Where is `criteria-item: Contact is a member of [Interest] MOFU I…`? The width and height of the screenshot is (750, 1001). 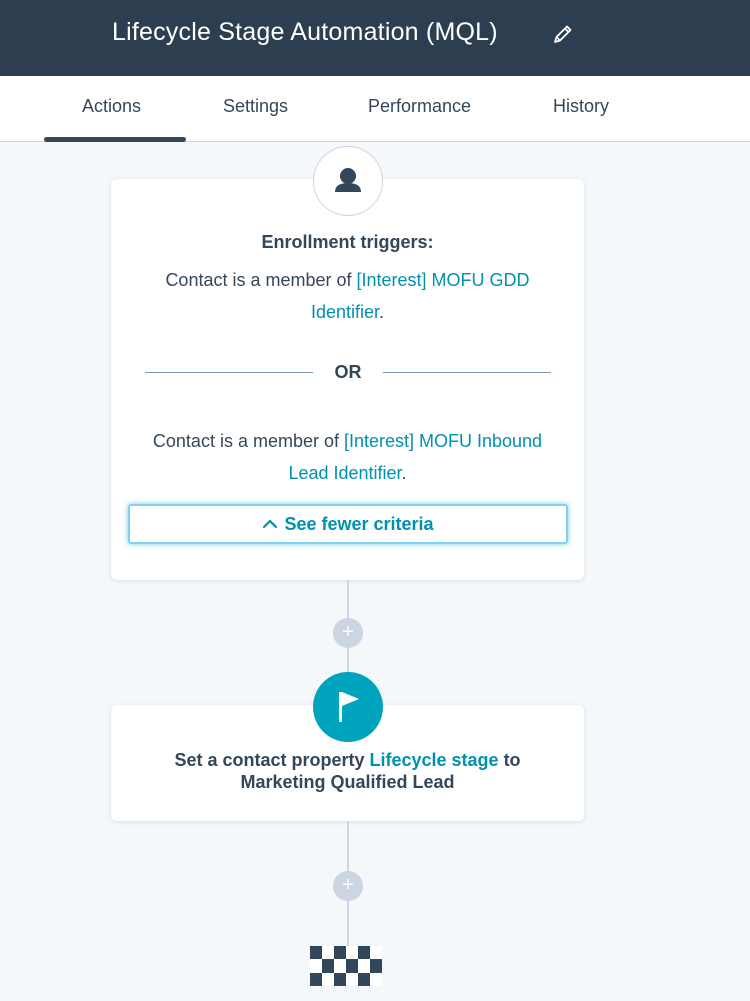
criteria-item: Contact is a member of [Interest] MOFU I… is located at coordinates (347, 457).